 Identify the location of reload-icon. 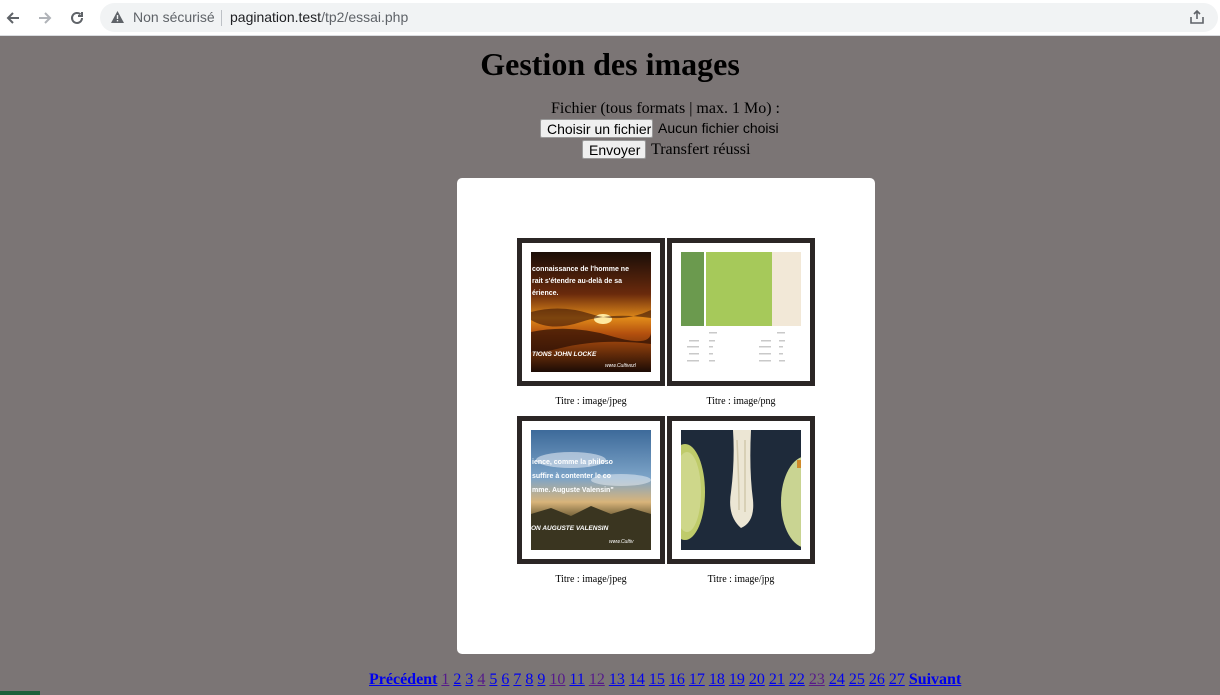
(77, 18).